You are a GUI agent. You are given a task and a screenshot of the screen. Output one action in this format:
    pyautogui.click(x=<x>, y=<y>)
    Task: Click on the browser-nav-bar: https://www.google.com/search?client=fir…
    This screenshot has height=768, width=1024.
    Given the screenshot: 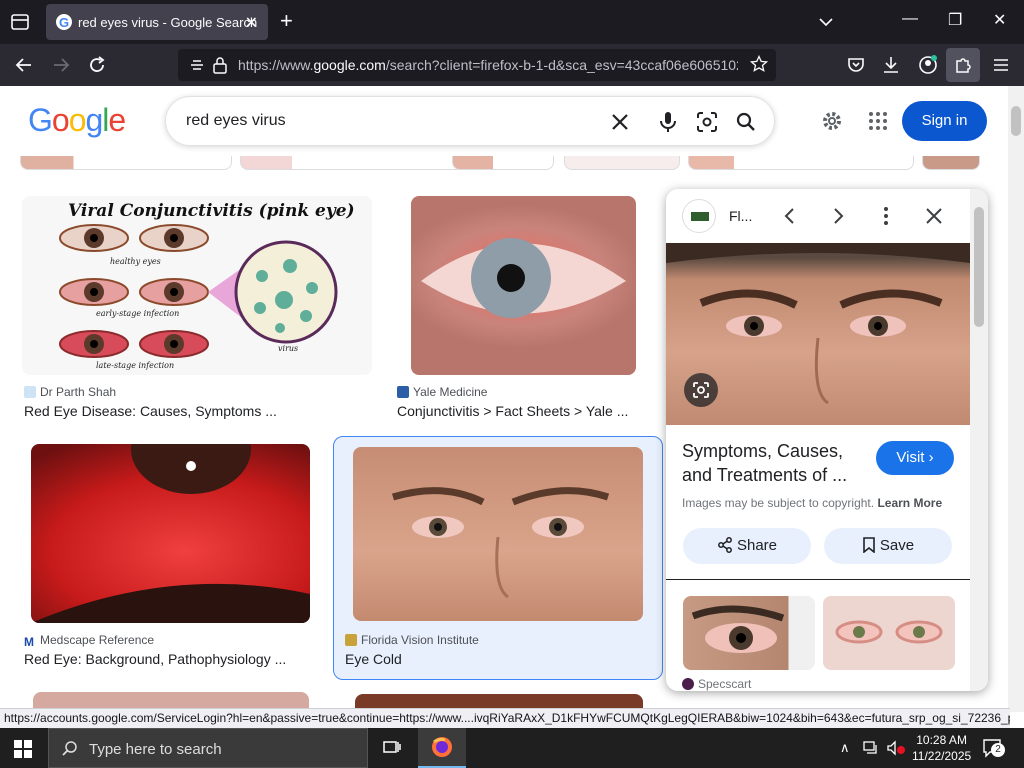 What is the action you would take?
    pyautogui.click(x=512, y=65)
    